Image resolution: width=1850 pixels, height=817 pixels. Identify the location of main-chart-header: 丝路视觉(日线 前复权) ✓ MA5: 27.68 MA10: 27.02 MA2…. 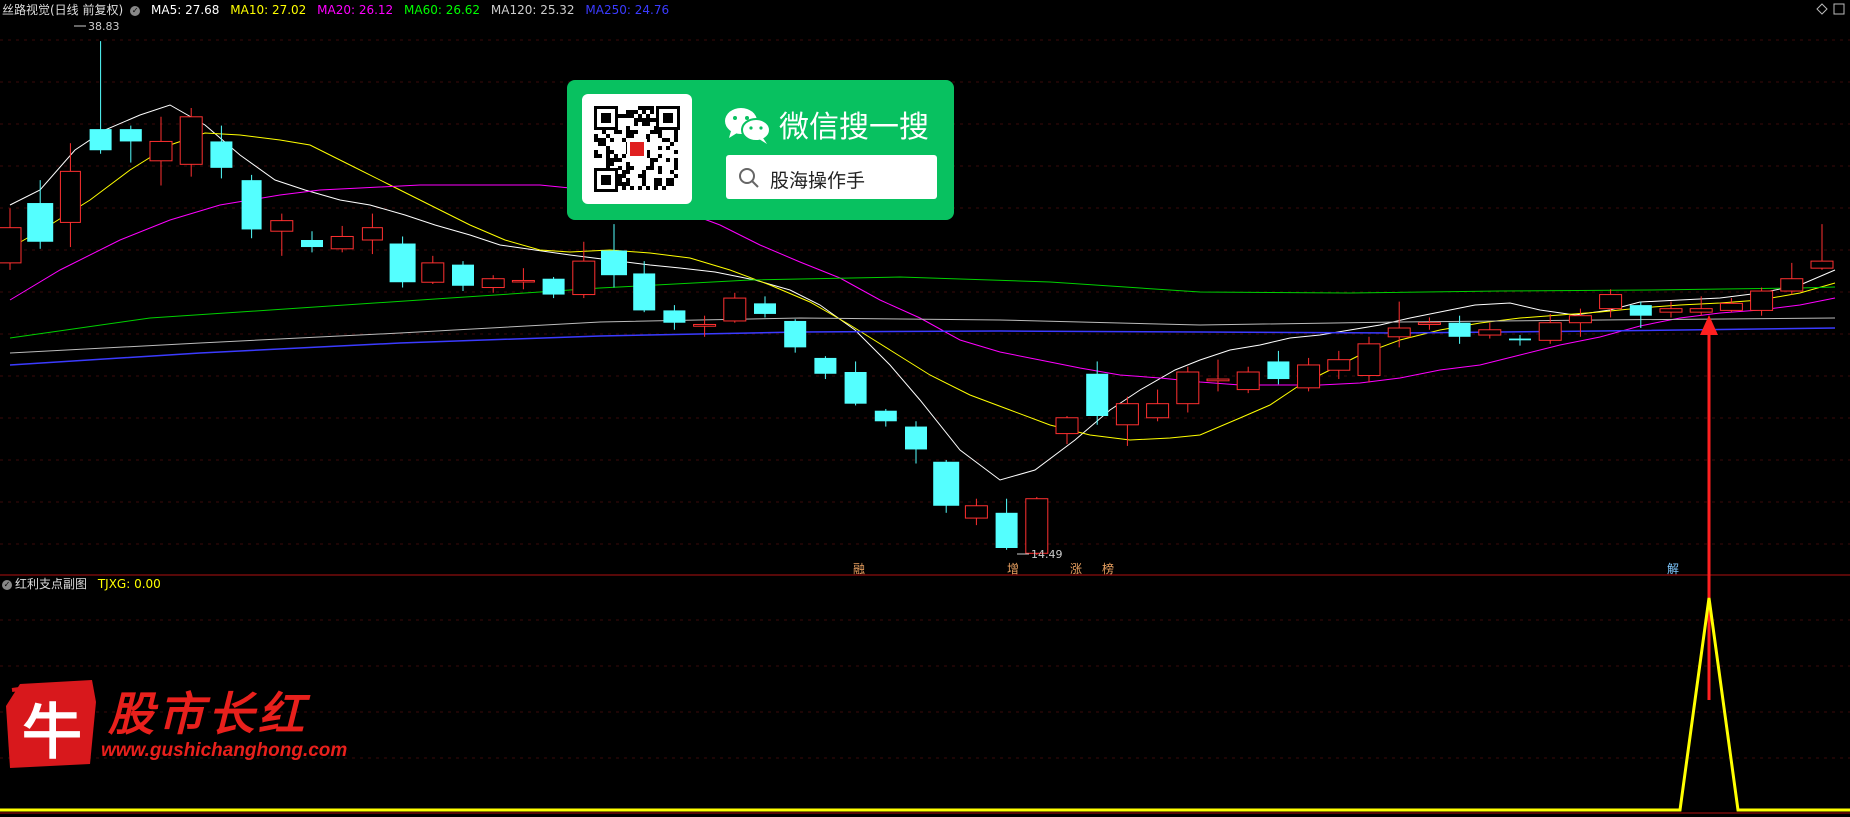
(339, 10).